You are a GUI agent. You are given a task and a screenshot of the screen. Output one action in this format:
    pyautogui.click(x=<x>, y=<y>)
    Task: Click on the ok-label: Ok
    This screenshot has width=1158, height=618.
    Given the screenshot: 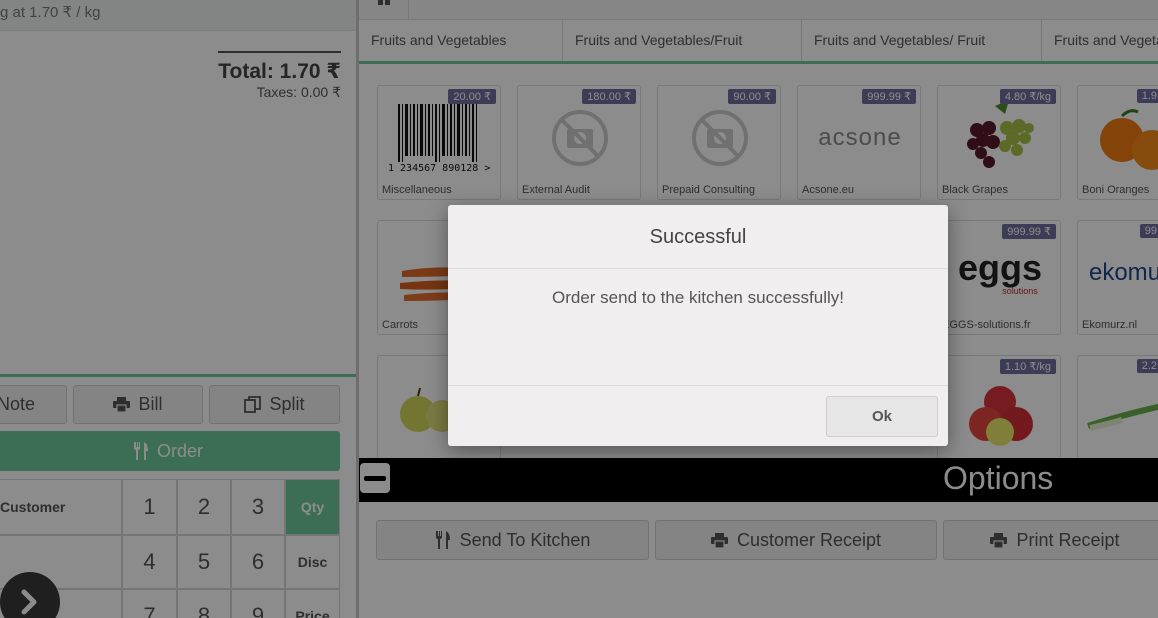 What is the action you would take?
    pyautogui.click(x=881, y=416)
    